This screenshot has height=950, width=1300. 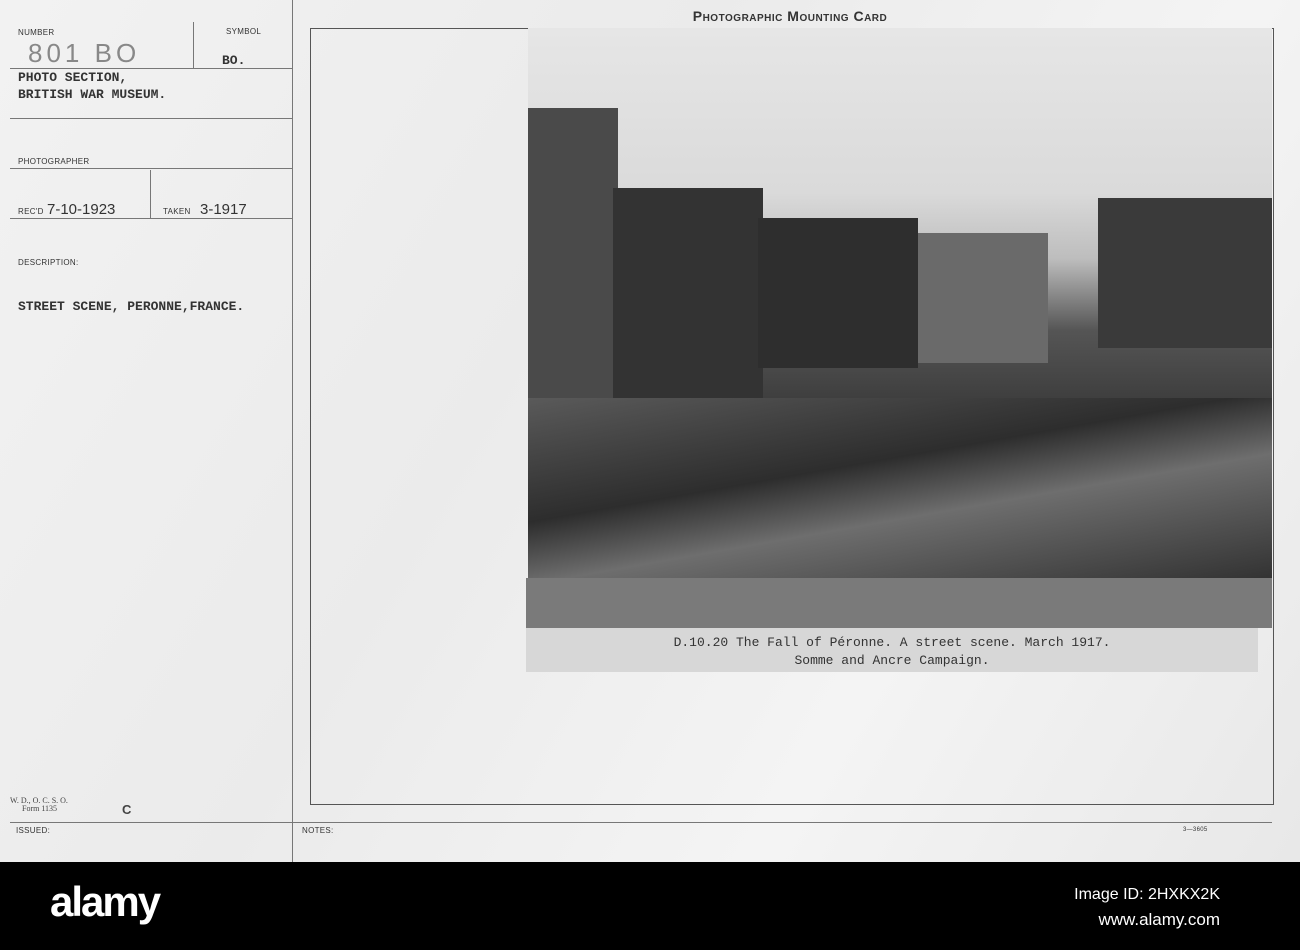 I want to click on symbol-label: SYMBOL, so click(x=244, y=31).